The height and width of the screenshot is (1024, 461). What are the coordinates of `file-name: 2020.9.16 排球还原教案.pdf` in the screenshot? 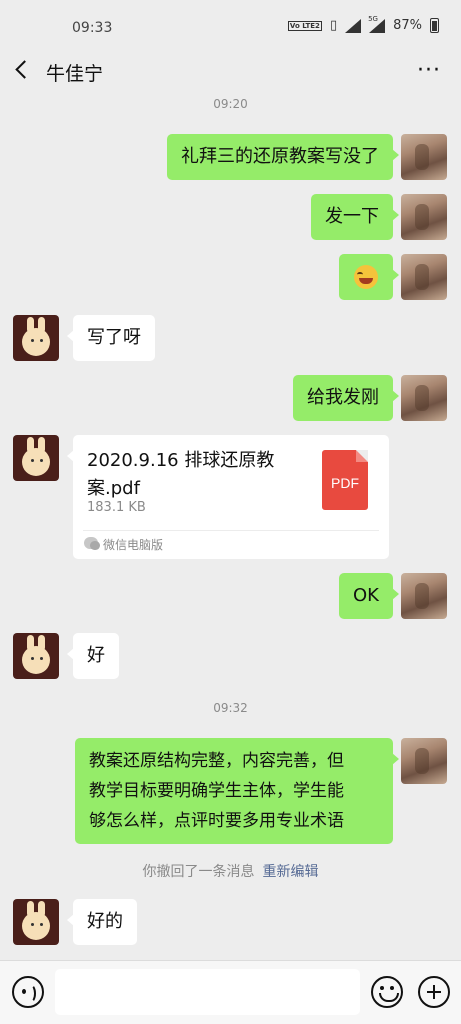 It's located at (181, 474).